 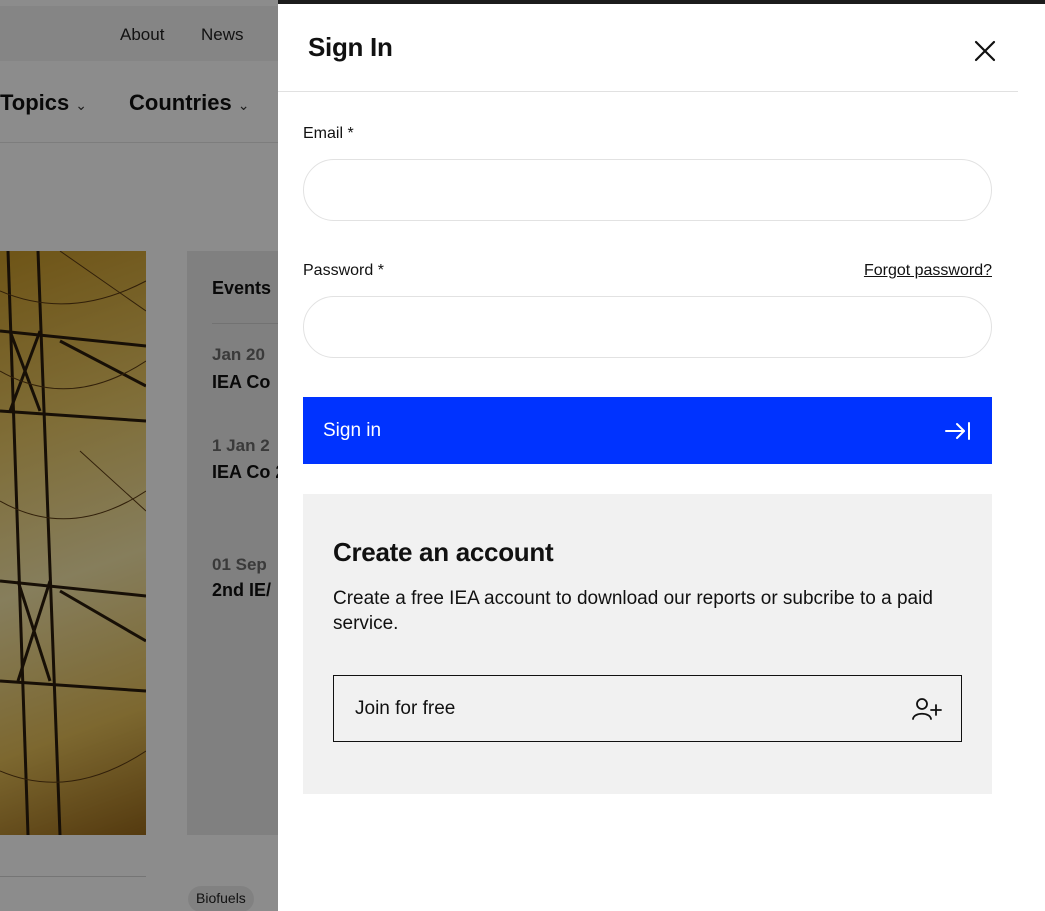 What do you see at coordinates (927, 709) in the screenshot?
I see `user-plus-icon` at bounding box center [927, 709].